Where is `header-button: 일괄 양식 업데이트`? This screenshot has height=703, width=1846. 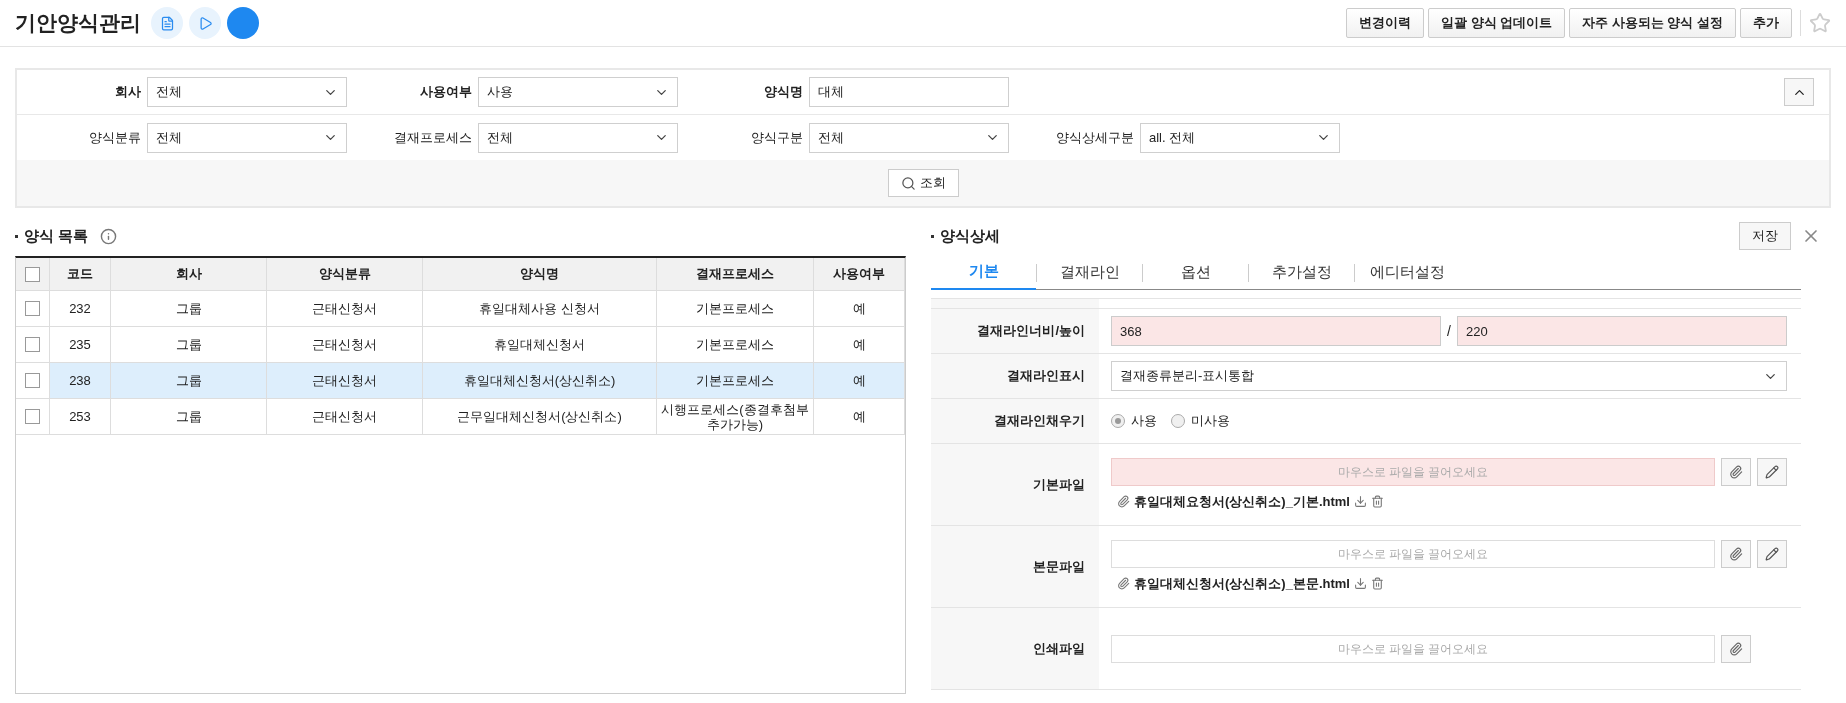 header-button: 일괄 양식 업데이트 is located at coordinates (1496, 23).